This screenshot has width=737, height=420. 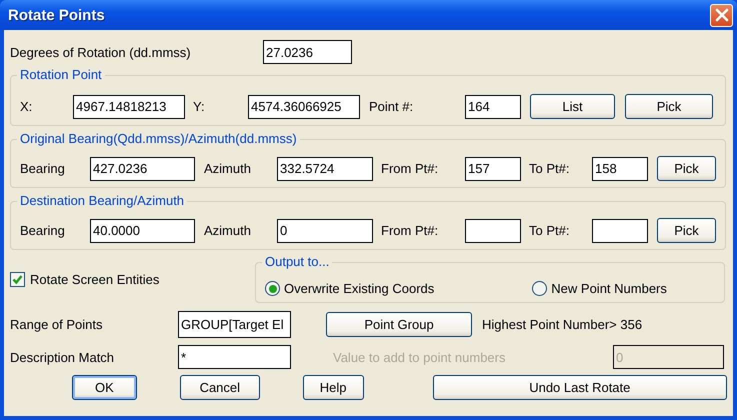 What do you see at coordinates (95, 279) in the screenshot?
I see `checkbox-label: Rotate Screen Entities` at bounding box center [95, 279].